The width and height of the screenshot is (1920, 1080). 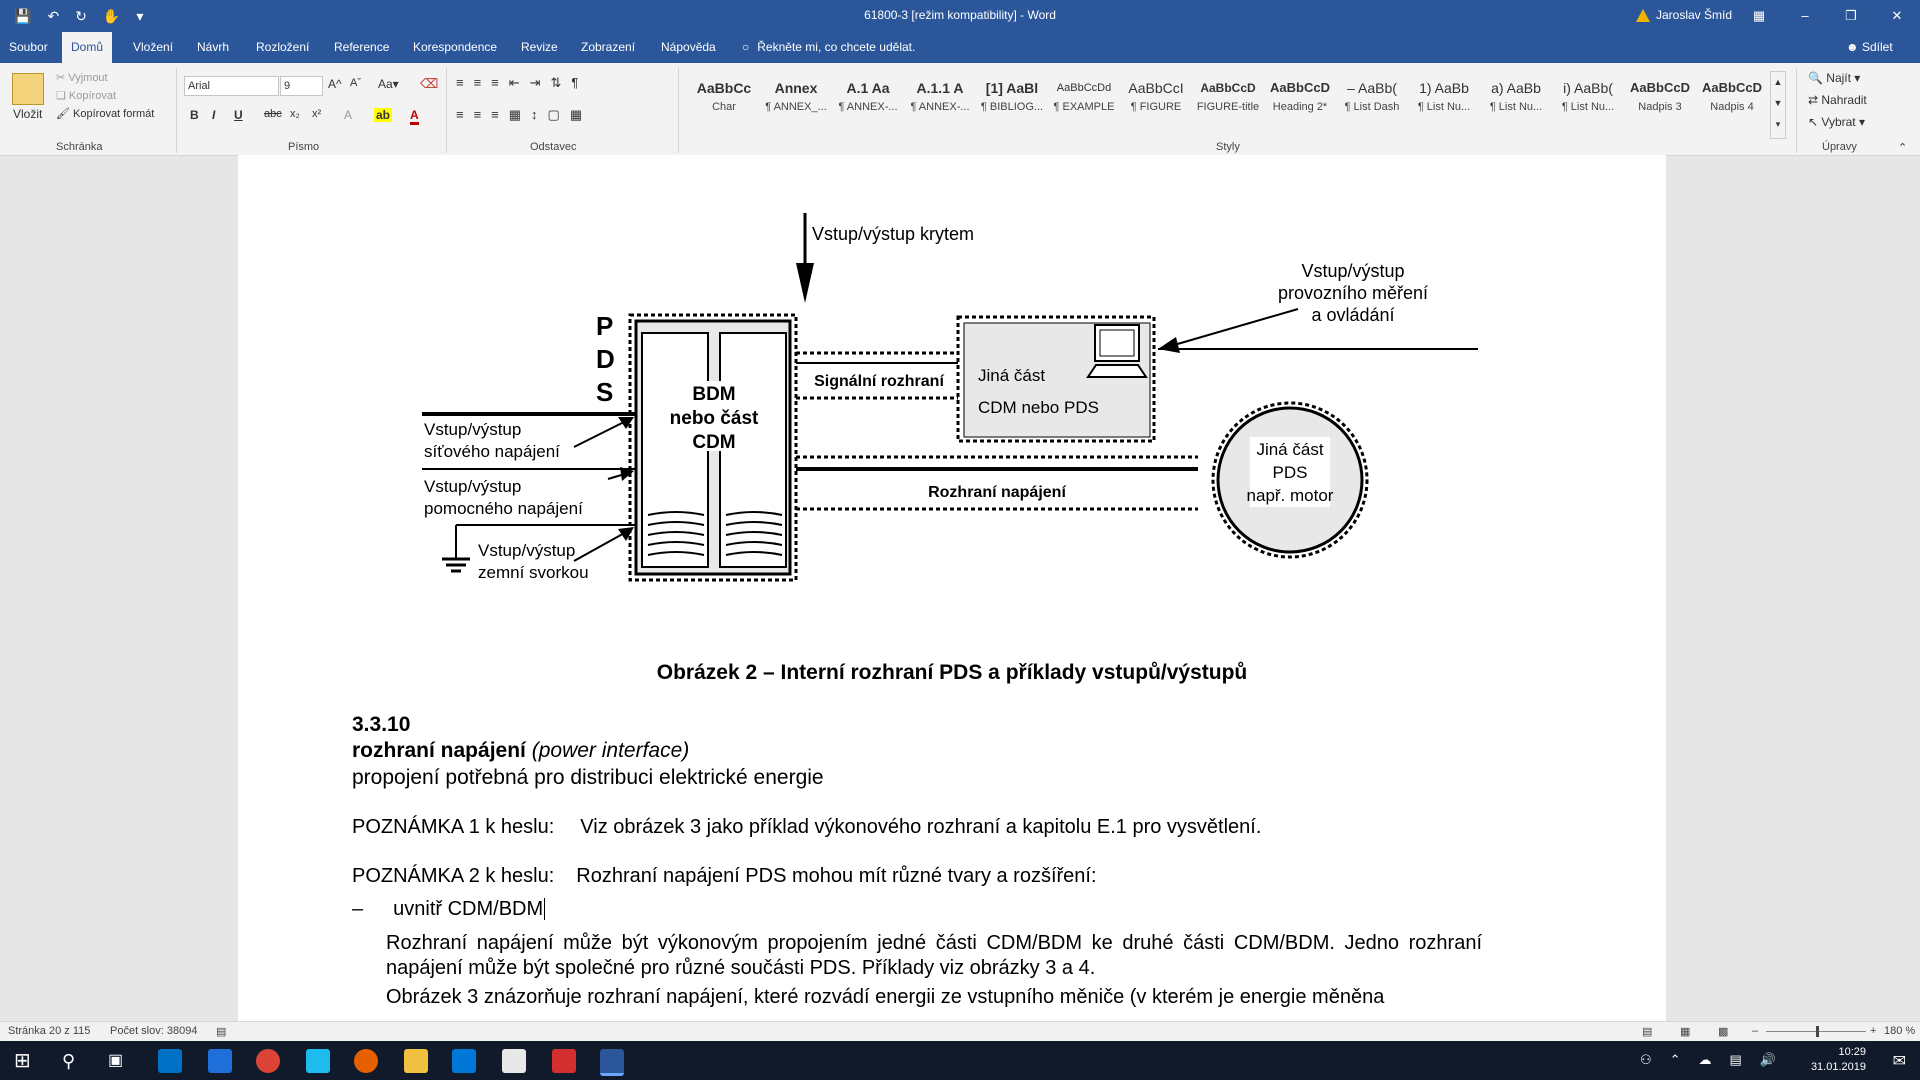 What do you see at coordinates (1778, 105) in the screenshot?
I see `styles-scroll-icon: ▲ ▼ ▾` at bounding box center [1778, 105].